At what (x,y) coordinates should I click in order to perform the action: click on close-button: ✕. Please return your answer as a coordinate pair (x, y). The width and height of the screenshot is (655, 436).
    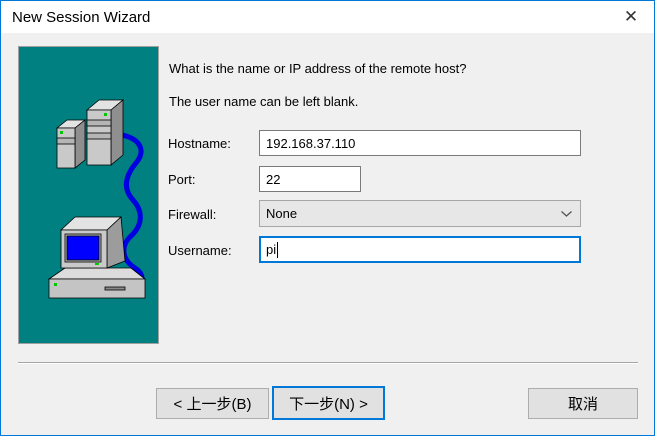
    Looking at the image, I should click on (631, 16).